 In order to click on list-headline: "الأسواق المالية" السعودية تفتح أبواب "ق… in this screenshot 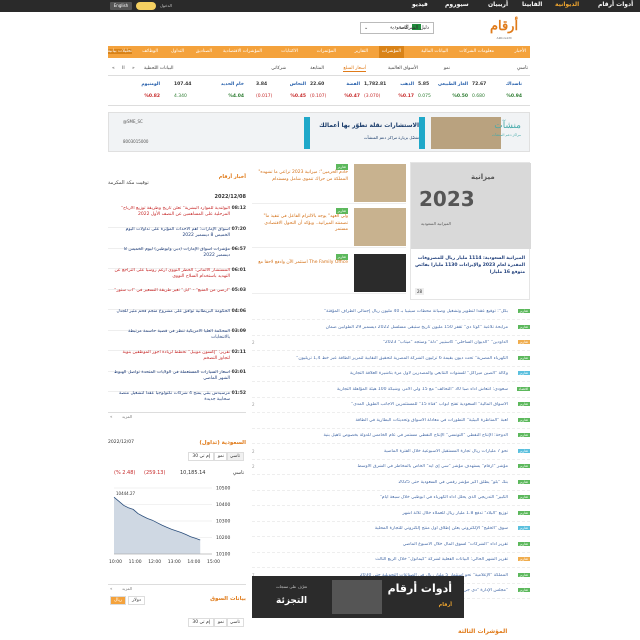, I will do `click(383, 404)`.